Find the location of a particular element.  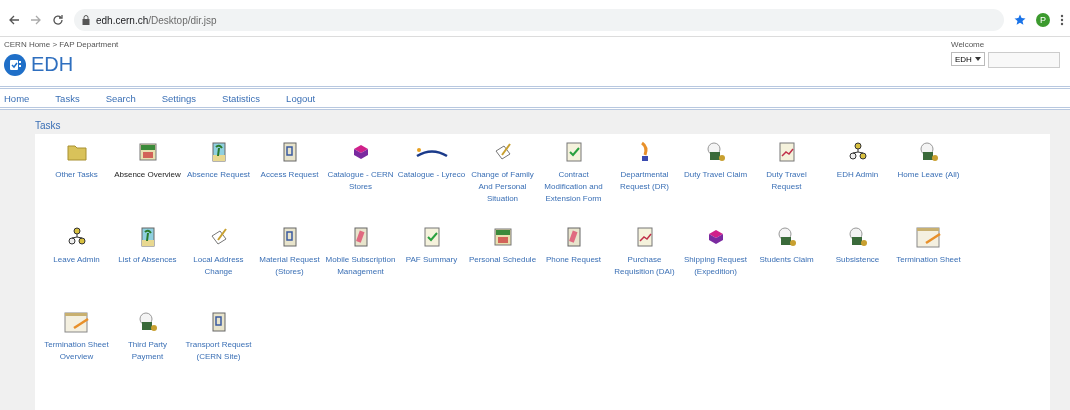

task-link: Duty Travel Request is located at coordinates (786, 181).